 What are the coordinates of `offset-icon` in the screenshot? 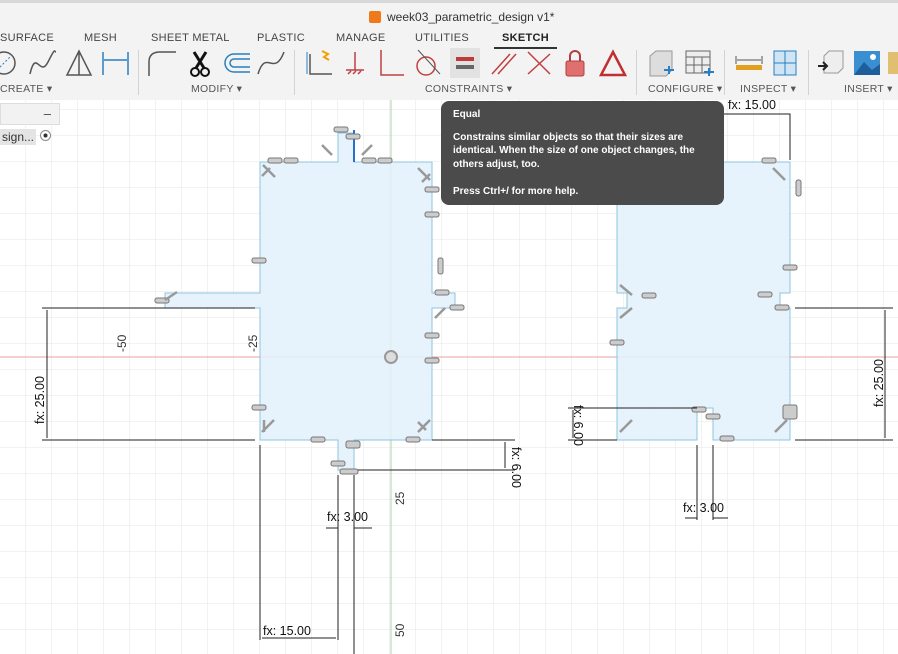 It's located at (235, 63).